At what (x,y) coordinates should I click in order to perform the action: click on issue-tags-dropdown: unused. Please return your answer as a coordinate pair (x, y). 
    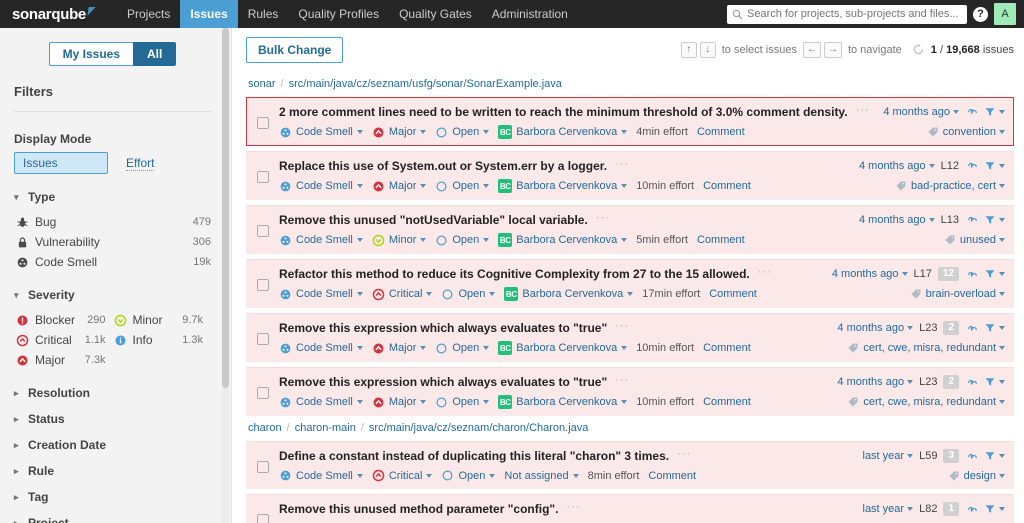
    Looking at the image, I should click on (982, 240).